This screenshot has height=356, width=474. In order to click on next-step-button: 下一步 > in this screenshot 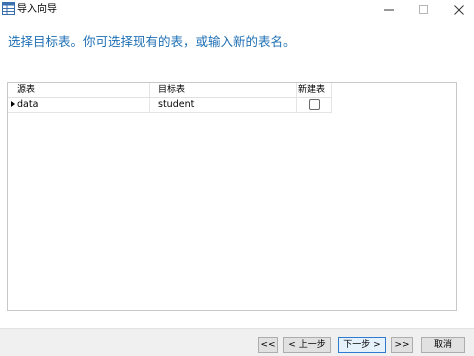, I will do `click(362, 345)`.